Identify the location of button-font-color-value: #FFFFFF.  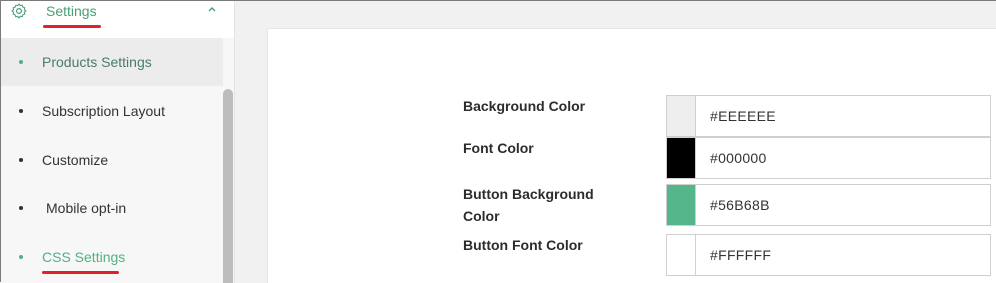
(740, 255).